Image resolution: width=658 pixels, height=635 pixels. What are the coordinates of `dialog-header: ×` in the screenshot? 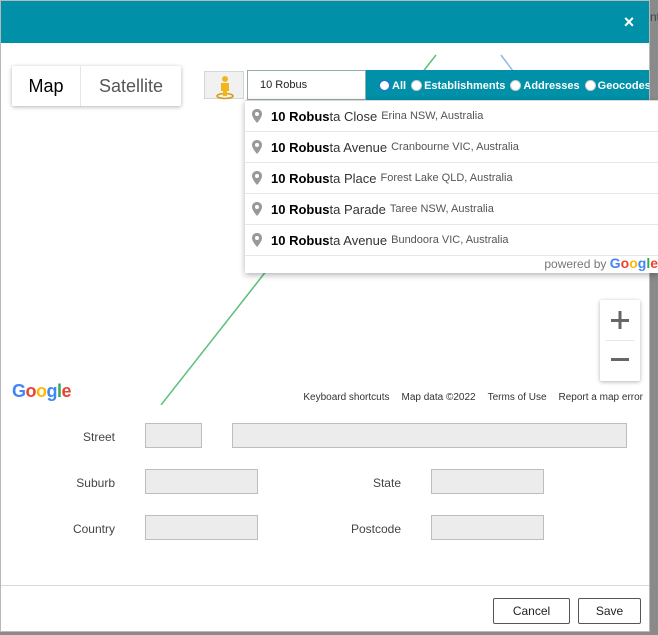 It's located at (325, 22).